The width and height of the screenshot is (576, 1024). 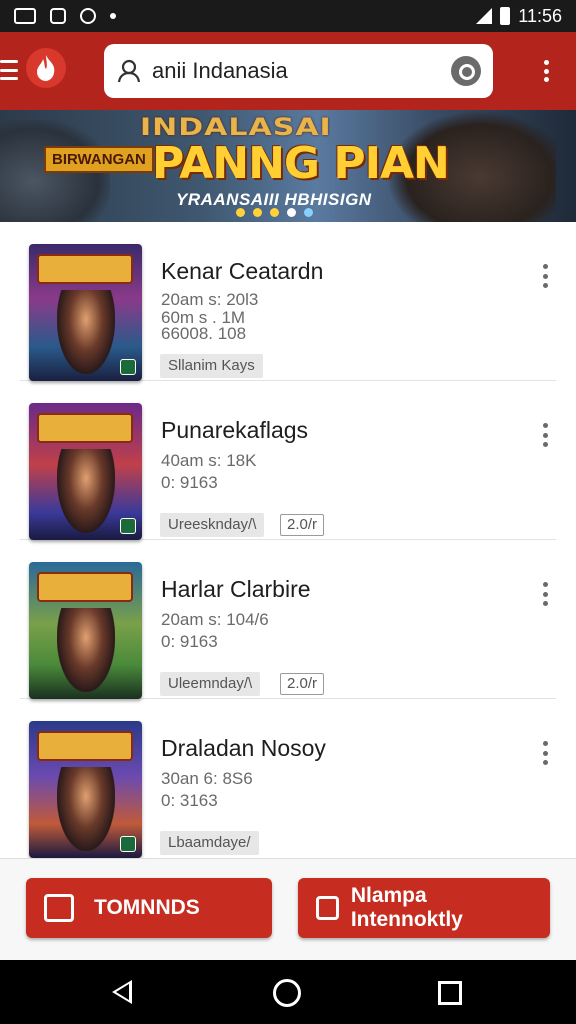 What do you see at coordinates (215, 619) in the screenshot?
I see `item-meta: 20am s: 104/6` at bounding box center [215, 619].